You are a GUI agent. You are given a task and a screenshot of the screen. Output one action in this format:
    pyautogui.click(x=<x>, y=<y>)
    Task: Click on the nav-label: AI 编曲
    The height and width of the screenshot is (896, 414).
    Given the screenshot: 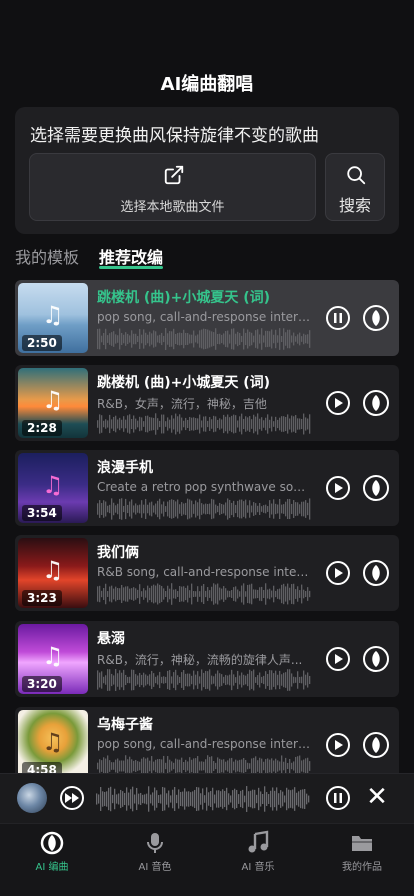 What is the action you would take?
    pyautogui.click(x=52, y=867)
    